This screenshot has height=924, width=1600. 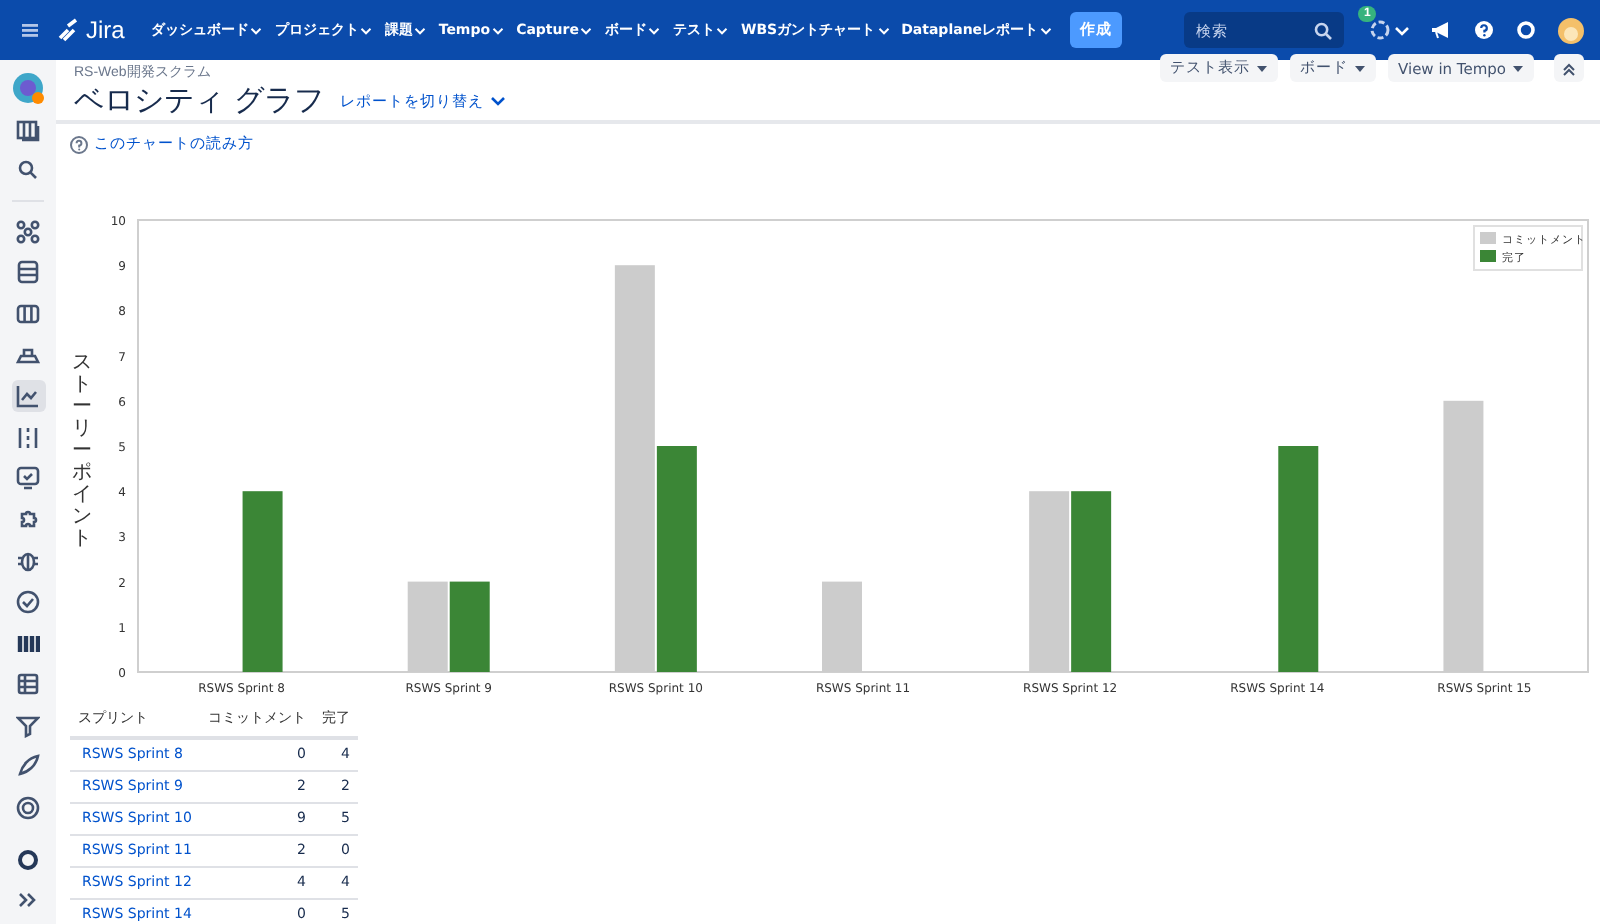 I want to click on page-title: ベロシティ グラフ, so click(x=199, y=101).